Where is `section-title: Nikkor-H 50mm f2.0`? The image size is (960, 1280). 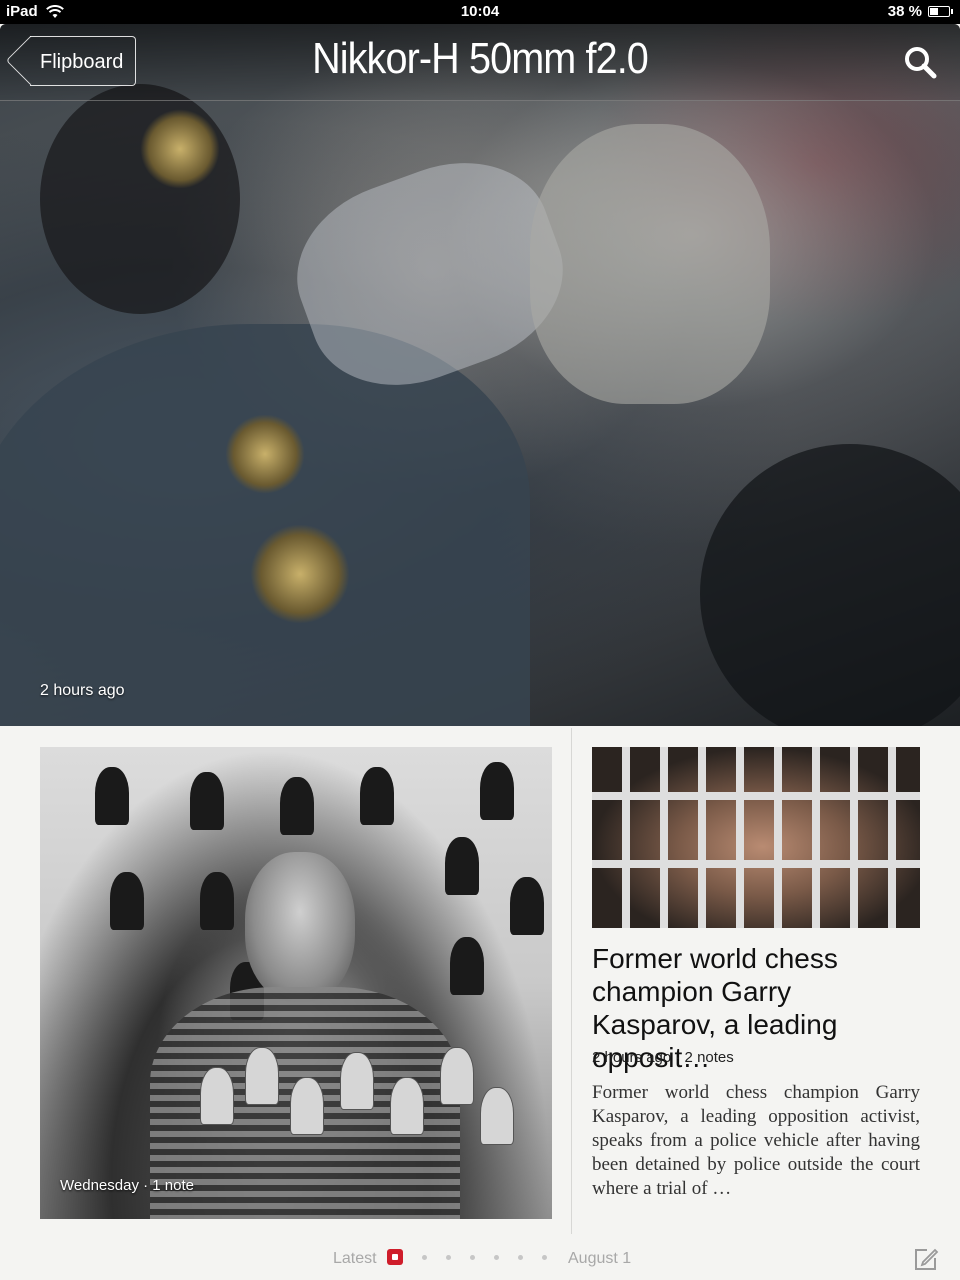
section-title: Nikkor-H 50mm f2.0 is located at coordinates (480, 58).